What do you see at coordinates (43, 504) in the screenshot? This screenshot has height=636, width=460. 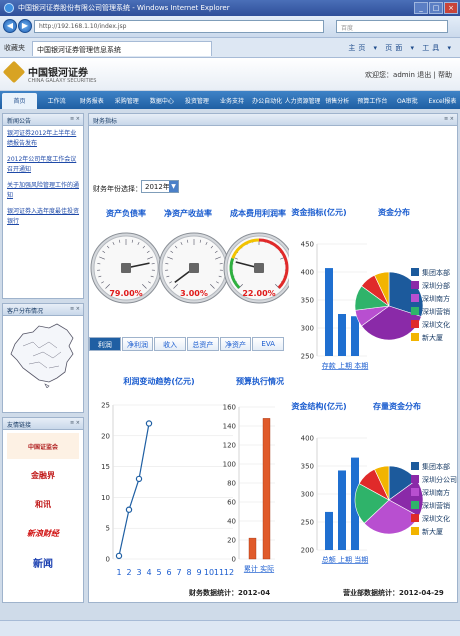 I see `link-hexun: 和讯` at bounding box center [43, 504].